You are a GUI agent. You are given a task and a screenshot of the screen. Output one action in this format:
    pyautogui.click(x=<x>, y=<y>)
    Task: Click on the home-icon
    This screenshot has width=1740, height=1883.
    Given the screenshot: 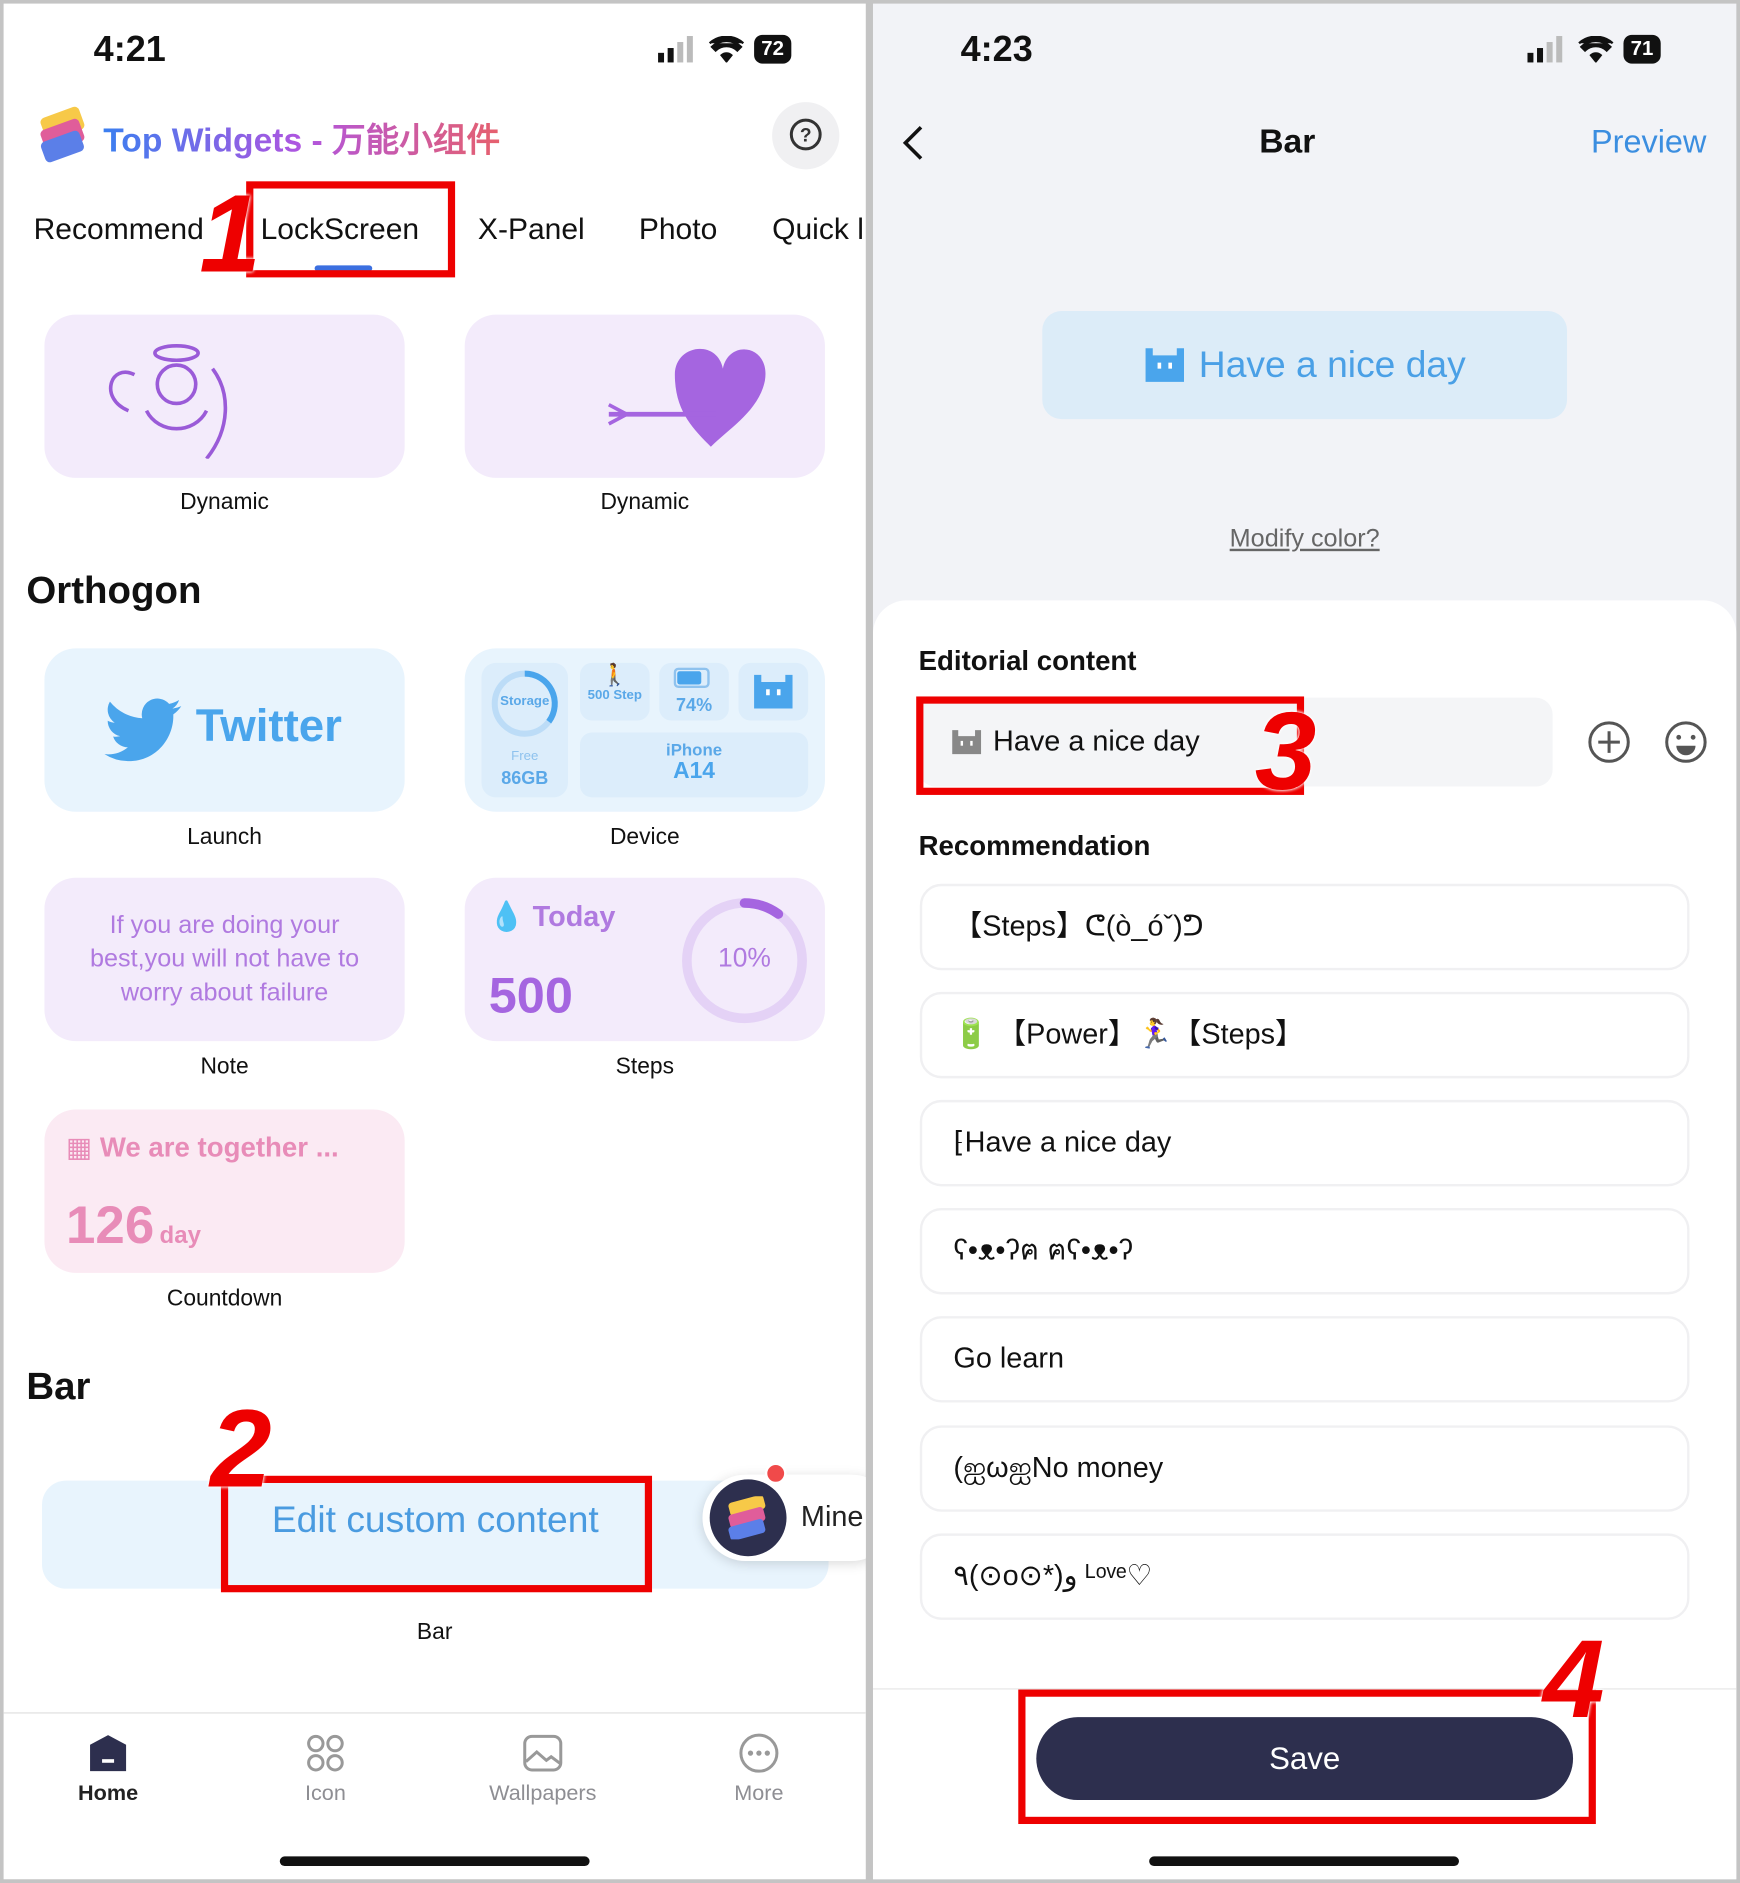 What is the action you would take?
    pyautogui.click(x=108, y=1753)
    